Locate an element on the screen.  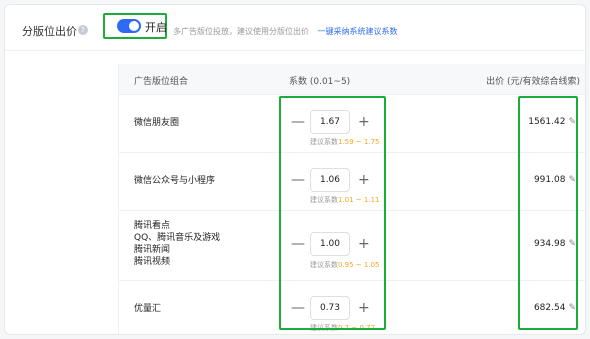
header-bar: 分版位出价 ? 多广告版位投放，建议使用分版位出价 一键采纳系统建议系数 is located at coordinates (295, 28).